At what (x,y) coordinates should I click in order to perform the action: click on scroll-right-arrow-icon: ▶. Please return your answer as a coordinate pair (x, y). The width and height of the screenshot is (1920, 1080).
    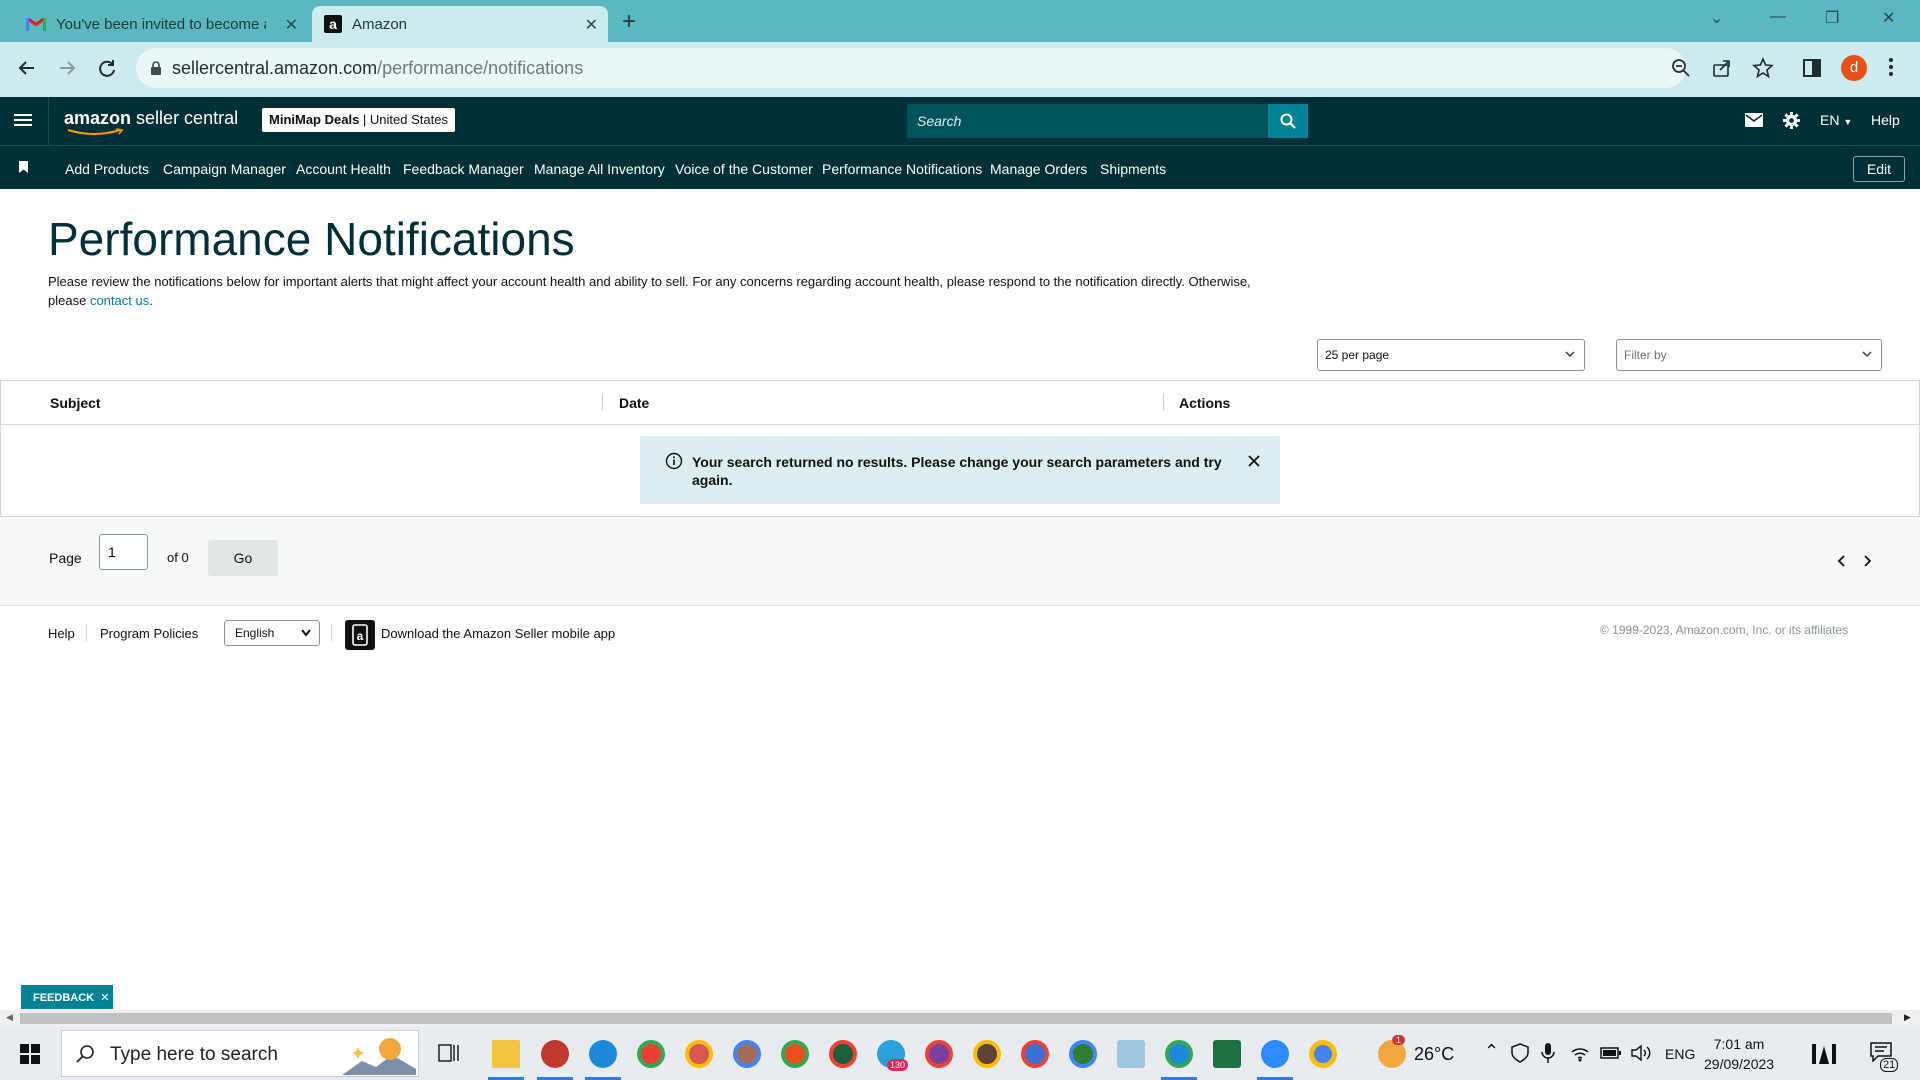
    Looking at the image, I should click on (1907, 1017).